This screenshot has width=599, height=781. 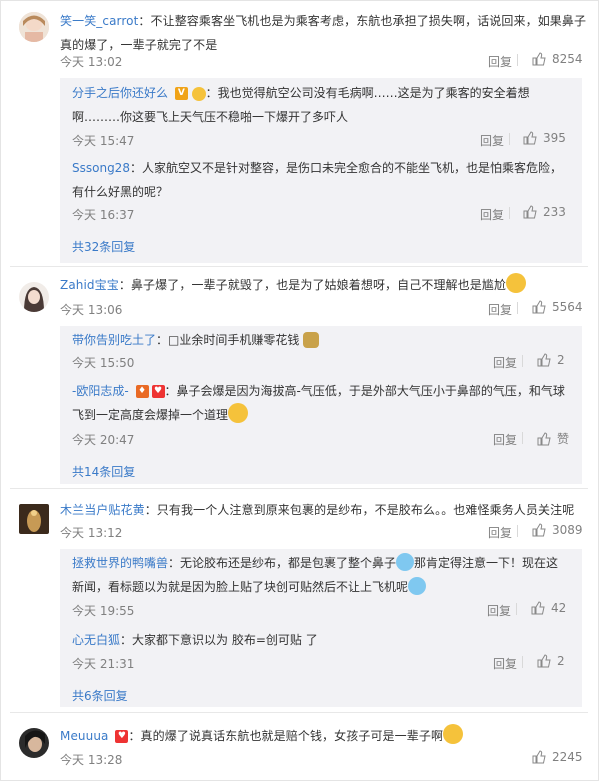 I want to click on reply-username: 心无白狐, so click(x=96, y=640).